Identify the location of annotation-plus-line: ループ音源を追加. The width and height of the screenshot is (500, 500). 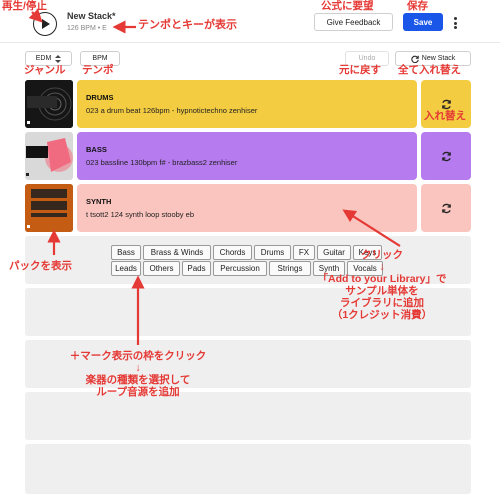
(138, 392).